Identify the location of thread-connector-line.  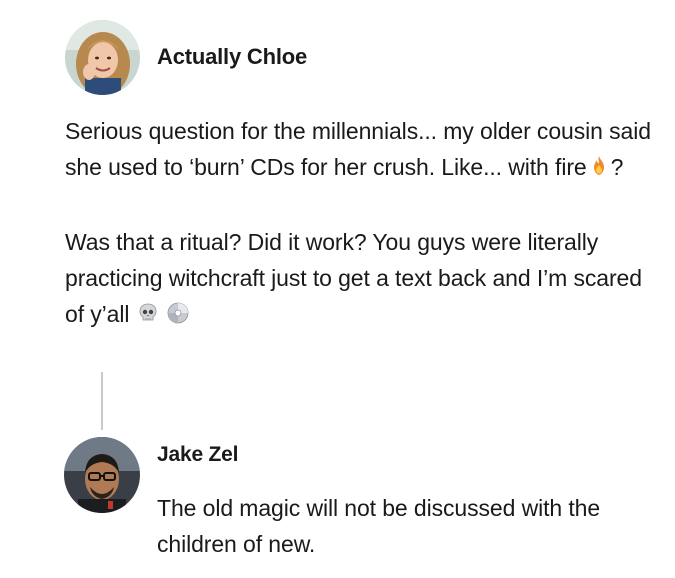
(102, 401).